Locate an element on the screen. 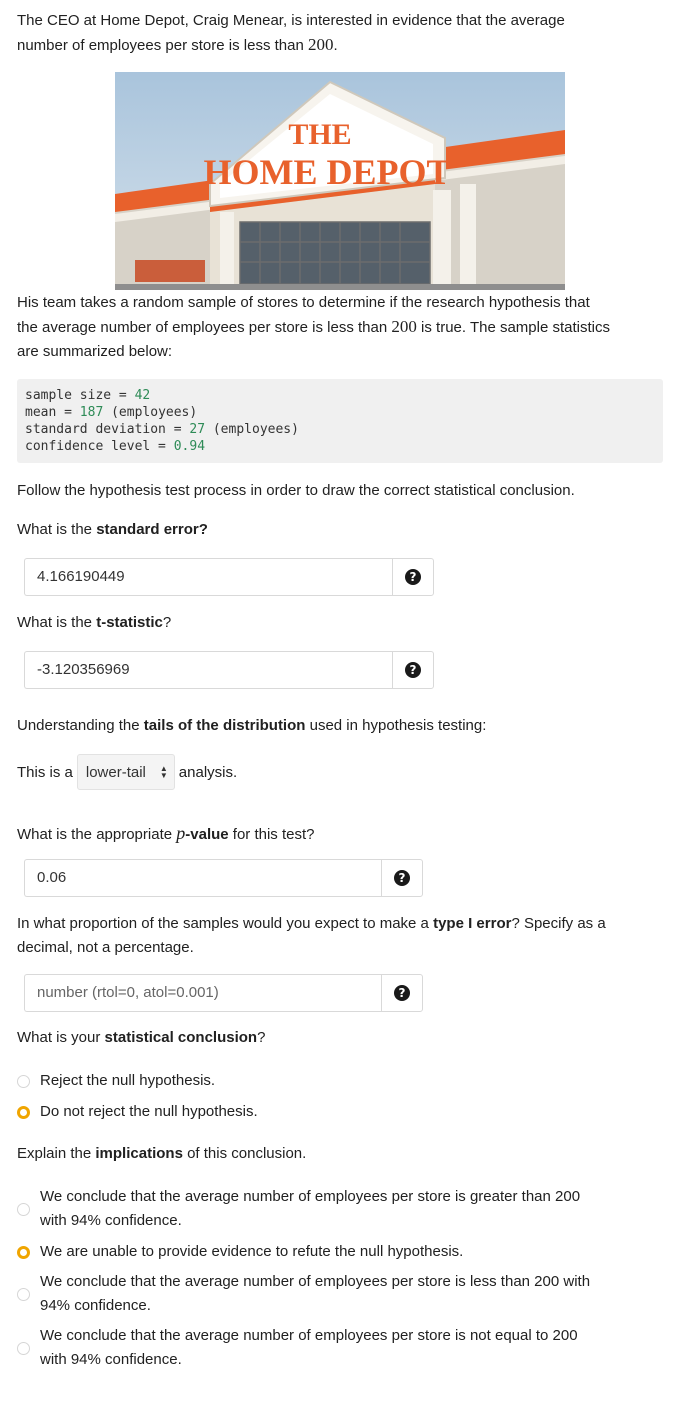  intro-number: 200 is located at coordinates (320, 44).